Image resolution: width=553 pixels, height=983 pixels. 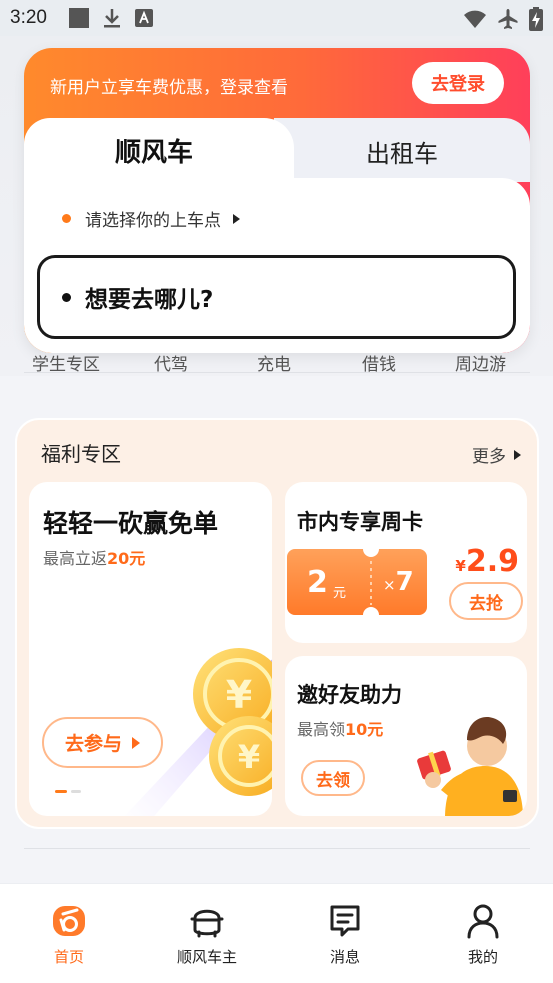 What do you see at coordinates (406, 736) in the screenshot?
I see `invite-friends-card: 邀好友助力 最高领10元 去领` at bounding box center [406, 736].